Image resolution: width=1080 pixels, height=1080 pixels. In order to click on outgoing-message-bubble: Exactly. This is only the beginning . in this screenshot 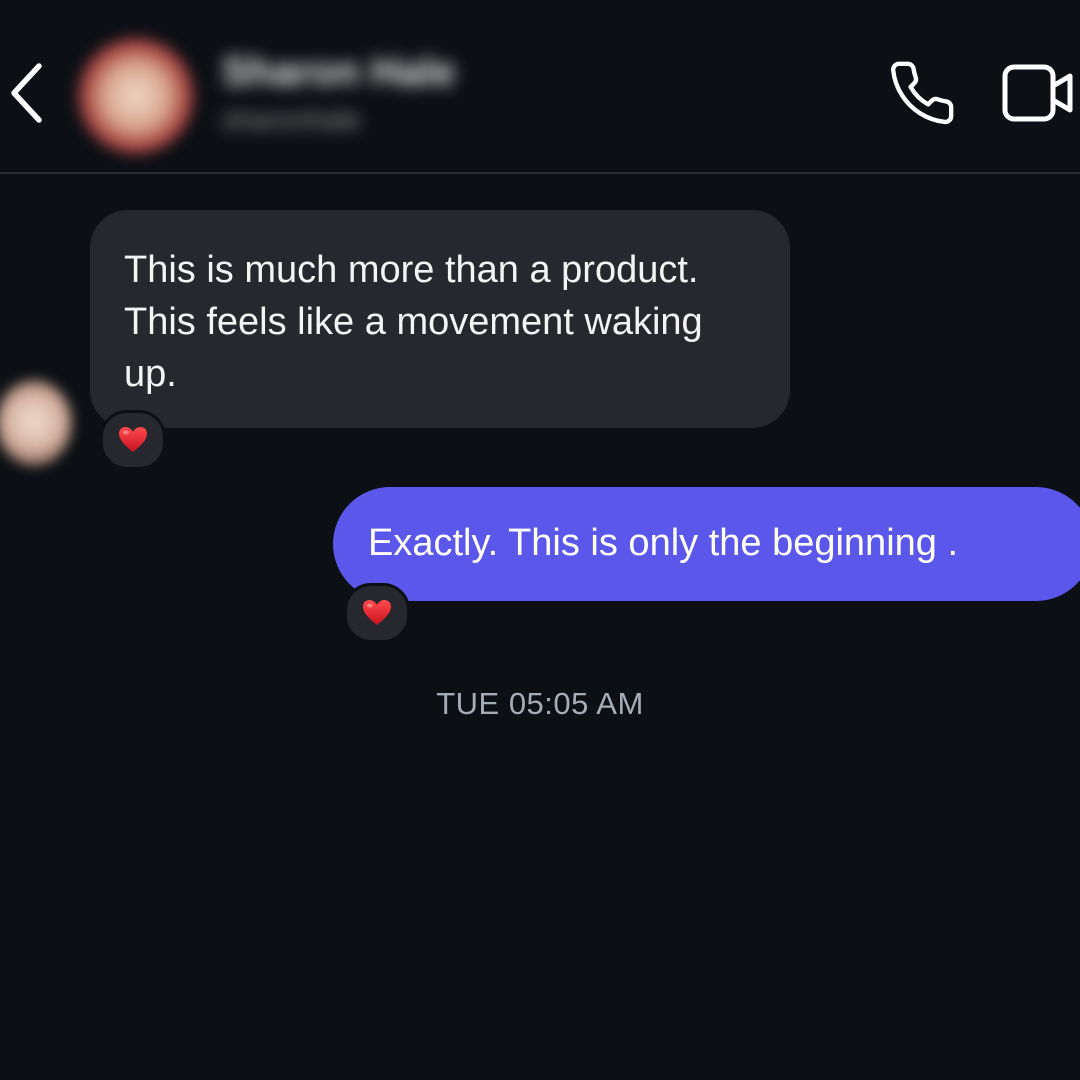, I will do `click(706, 544)`.